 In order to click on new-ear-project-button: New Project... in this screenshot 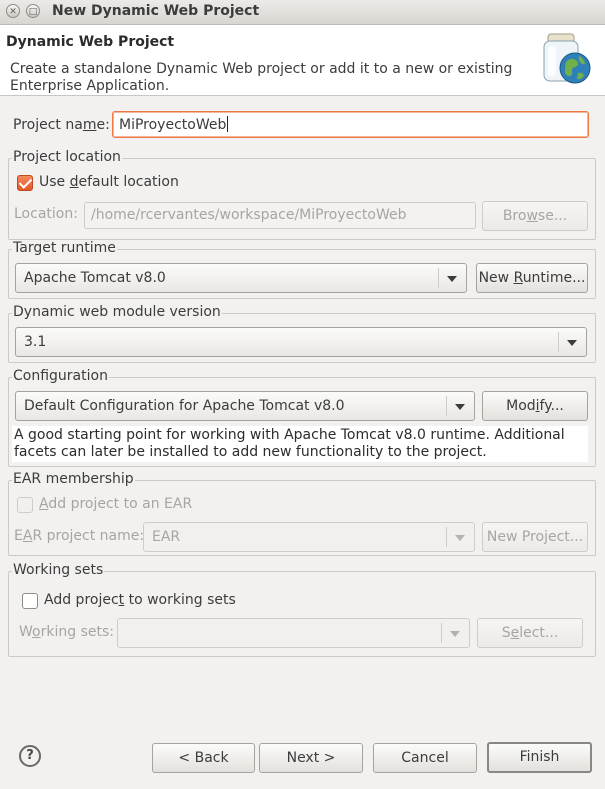, I will do `click(535, 537)`.